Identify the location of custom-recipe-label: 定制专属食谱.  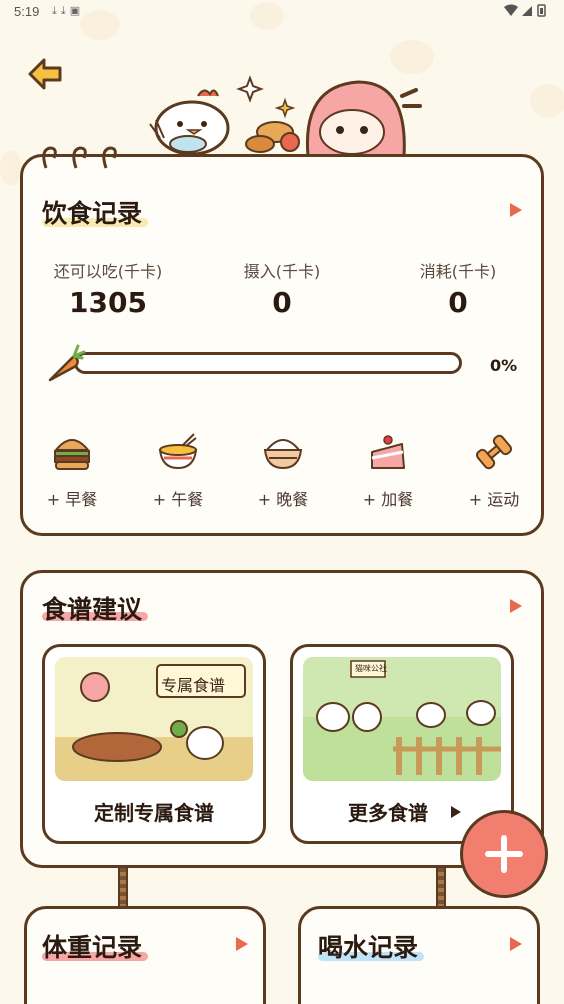
(154, 813).